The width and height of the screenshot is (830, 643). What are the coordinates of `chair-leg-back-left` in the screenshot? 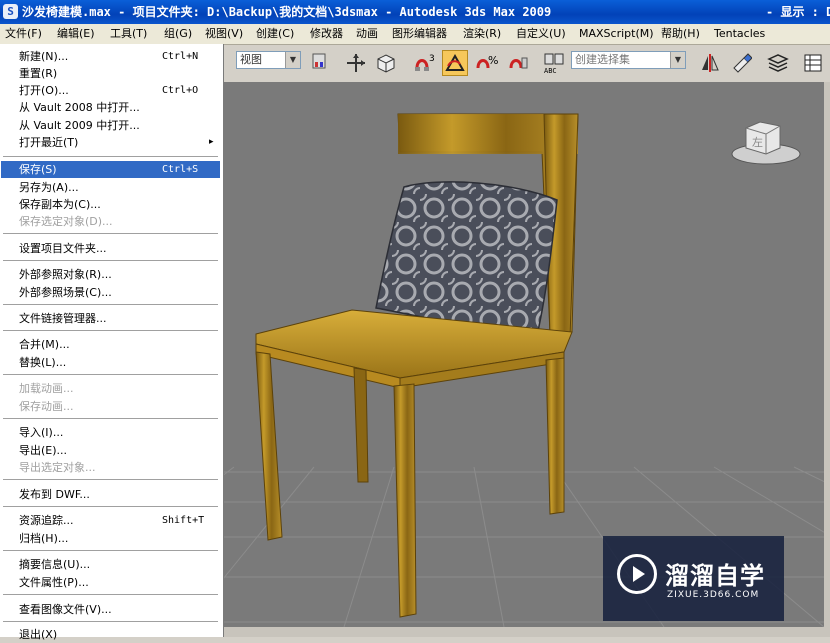 It's located at (361, 425).